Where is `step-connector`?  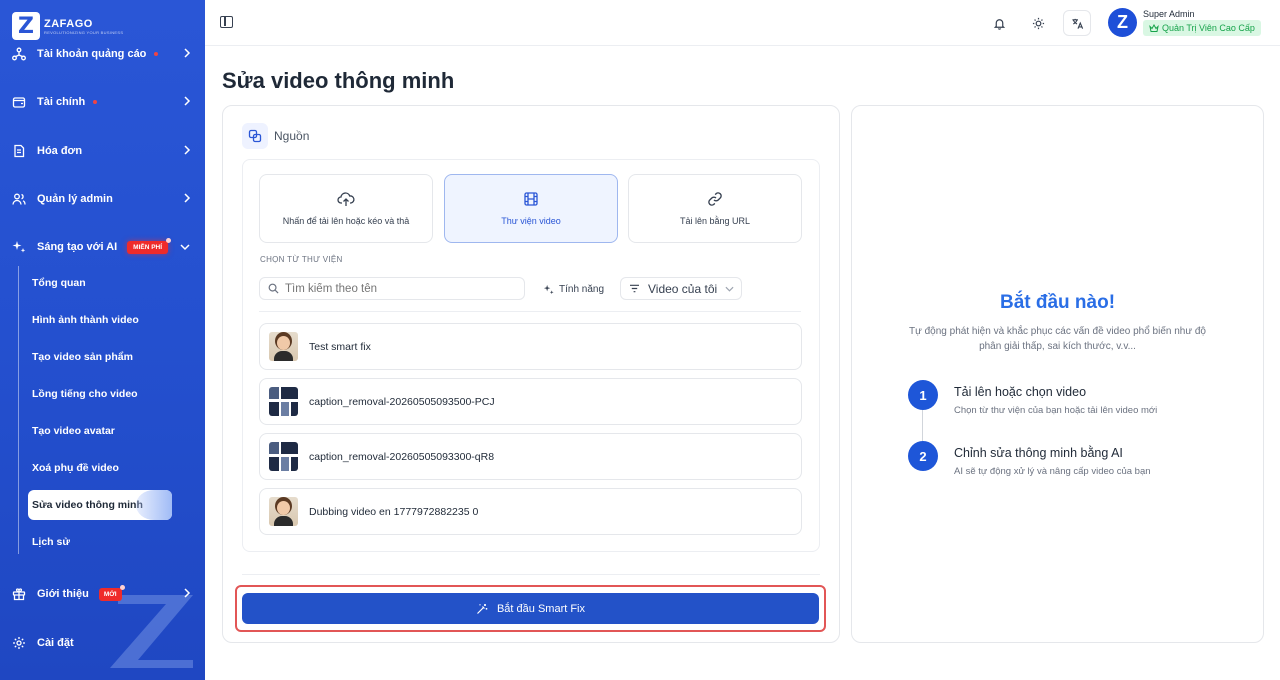
step-connector is located at coordinates (922, 426).